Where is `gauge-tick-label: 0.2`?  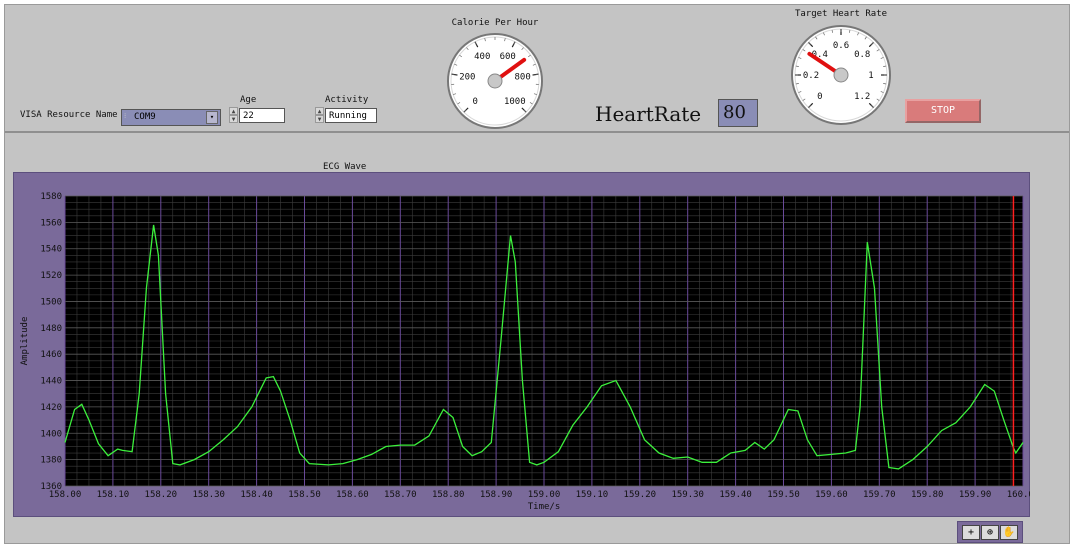
gauge-tick-label: 0.2 is located at coordinates (811, 76).